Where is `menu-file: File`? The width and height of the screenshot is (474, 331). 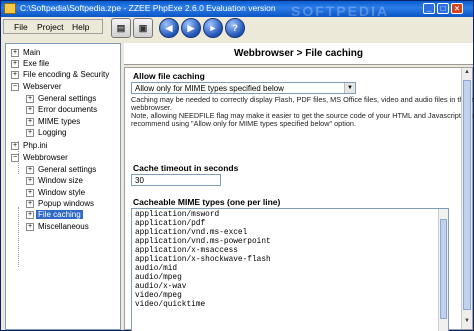 menu-file: File is located at coordinates (21, 27).